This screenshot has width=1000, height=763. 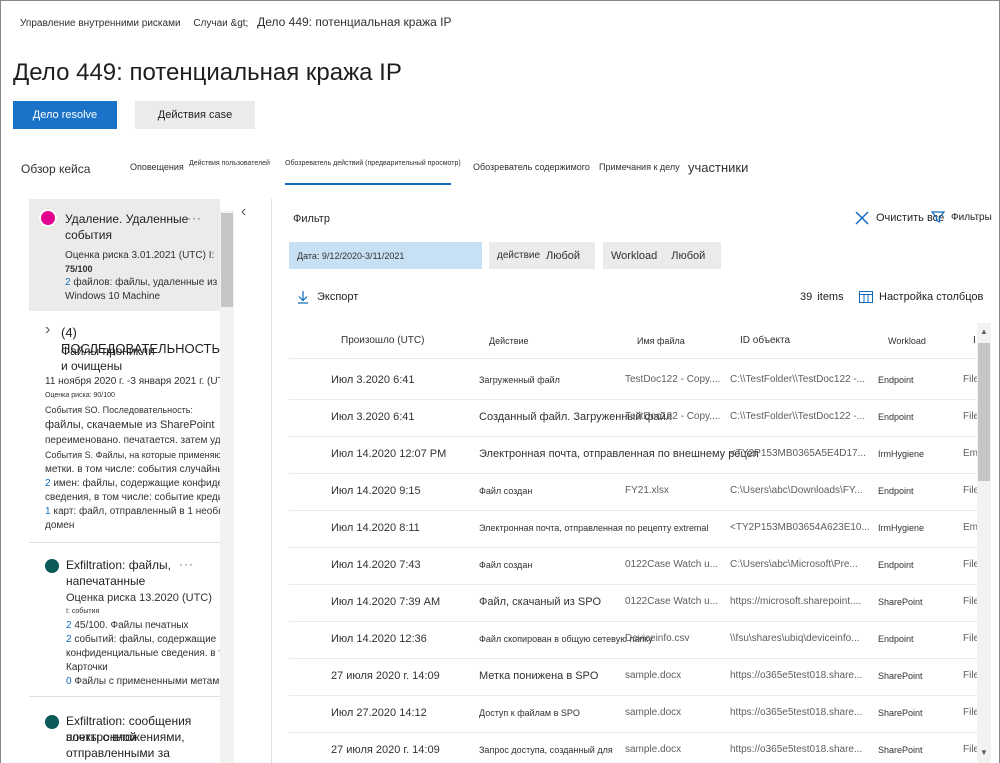 What do you see at coordinates (195, 115) in the screenshot?
I see `case-actions-button: Действия case` at bounding box center [195, 115].